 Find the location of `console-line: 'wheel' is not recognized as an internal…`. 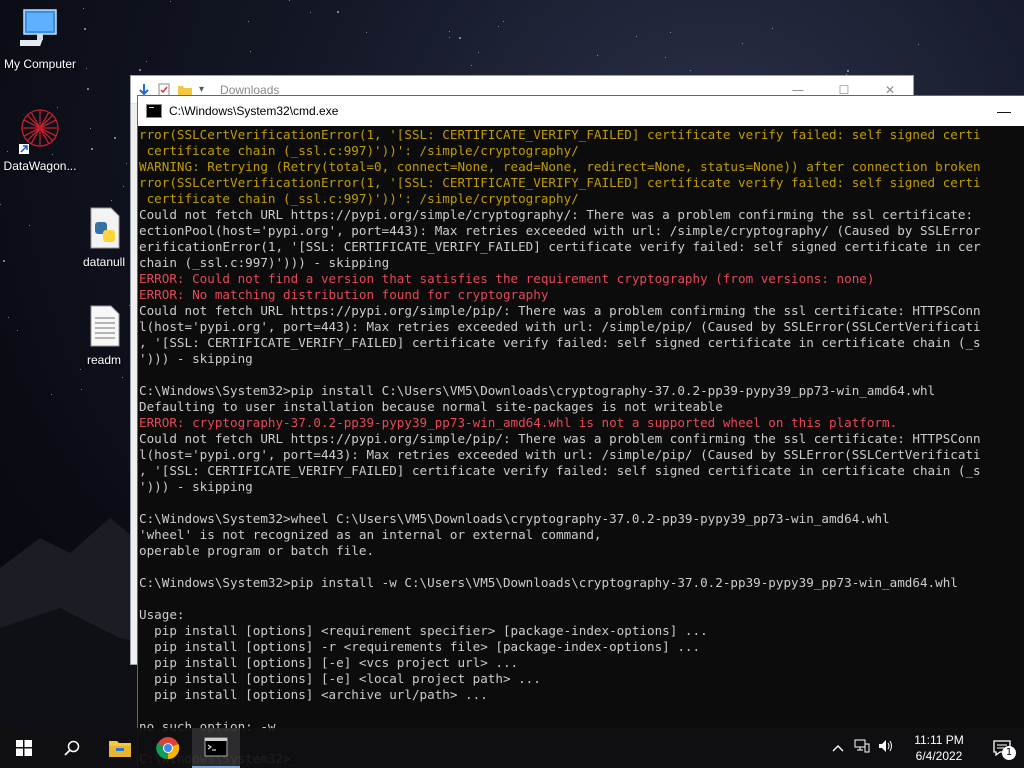

console-line: 'wheel' is not recognized as an internal… is located at coordinates (370, 534).